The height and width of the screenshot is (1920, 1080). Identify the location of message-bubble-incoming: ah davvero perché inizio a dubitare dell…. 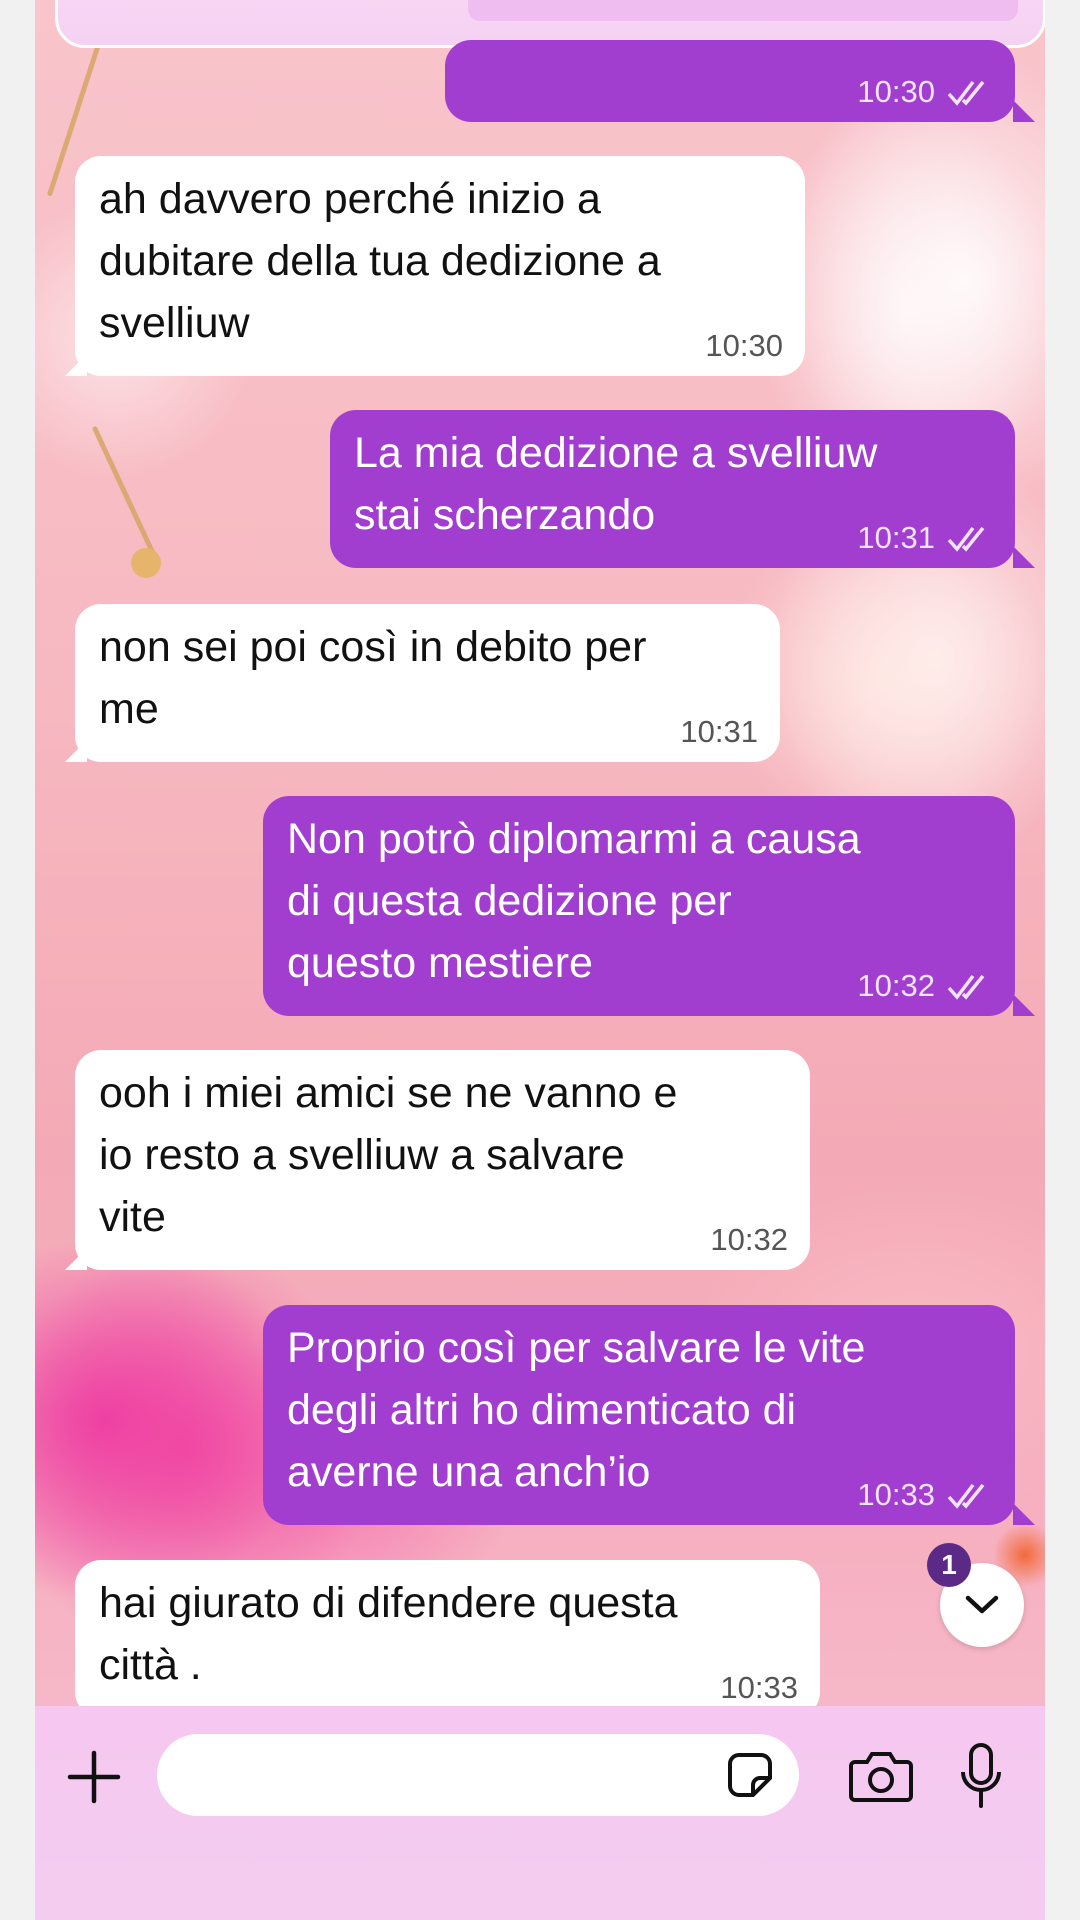
(440, 266).